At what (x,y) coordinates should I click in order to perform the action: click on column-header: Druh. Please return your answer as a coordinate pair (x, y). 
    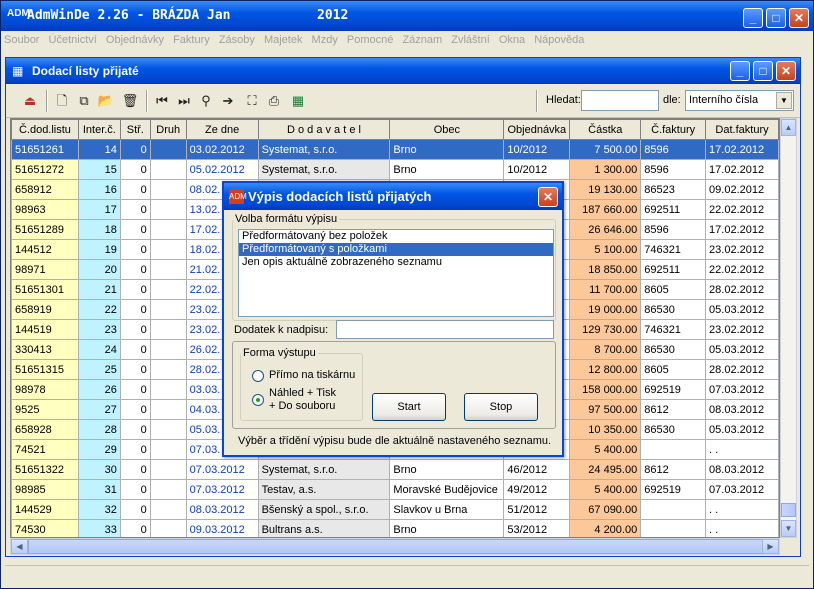
    Looking at the image, I should click on (168, 129).